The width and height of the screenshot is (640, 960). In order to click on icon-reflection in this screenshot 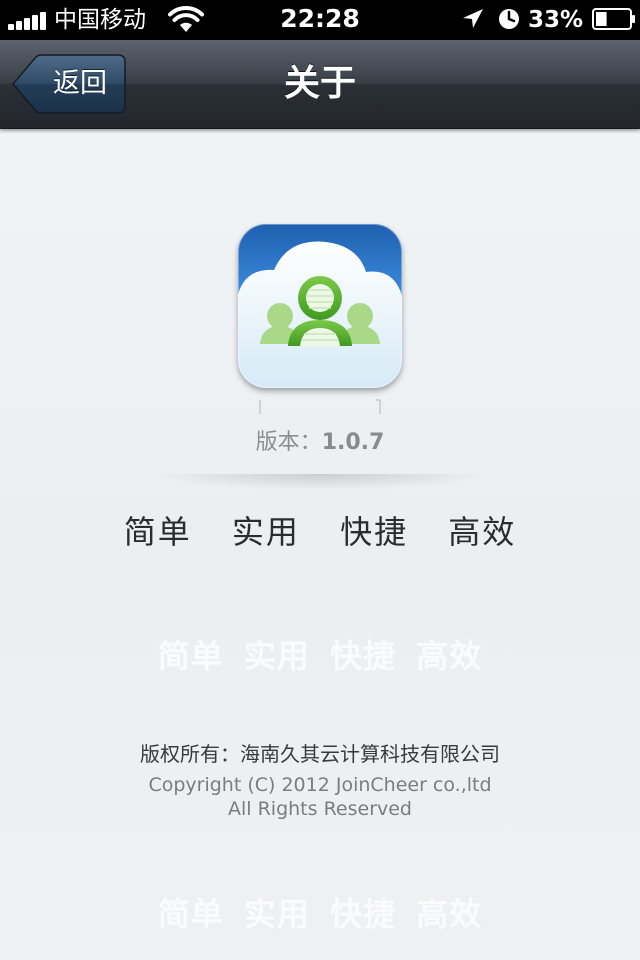, I will do `click(320, 406)`.